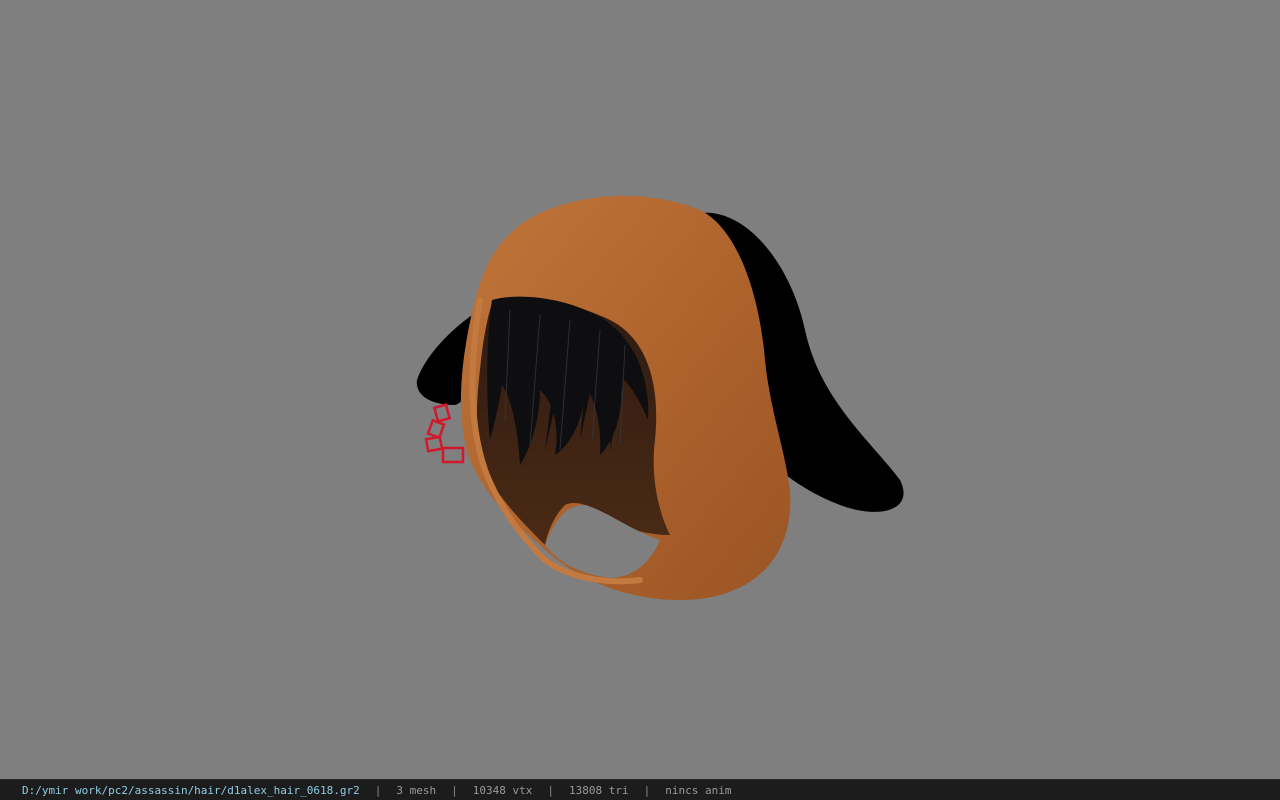 The width and height of the screenshot is (1280, 800). Describe the element at coordinates (502, 790) in the screenshot. I see `vertex-count: 10348 vtx` at that location.